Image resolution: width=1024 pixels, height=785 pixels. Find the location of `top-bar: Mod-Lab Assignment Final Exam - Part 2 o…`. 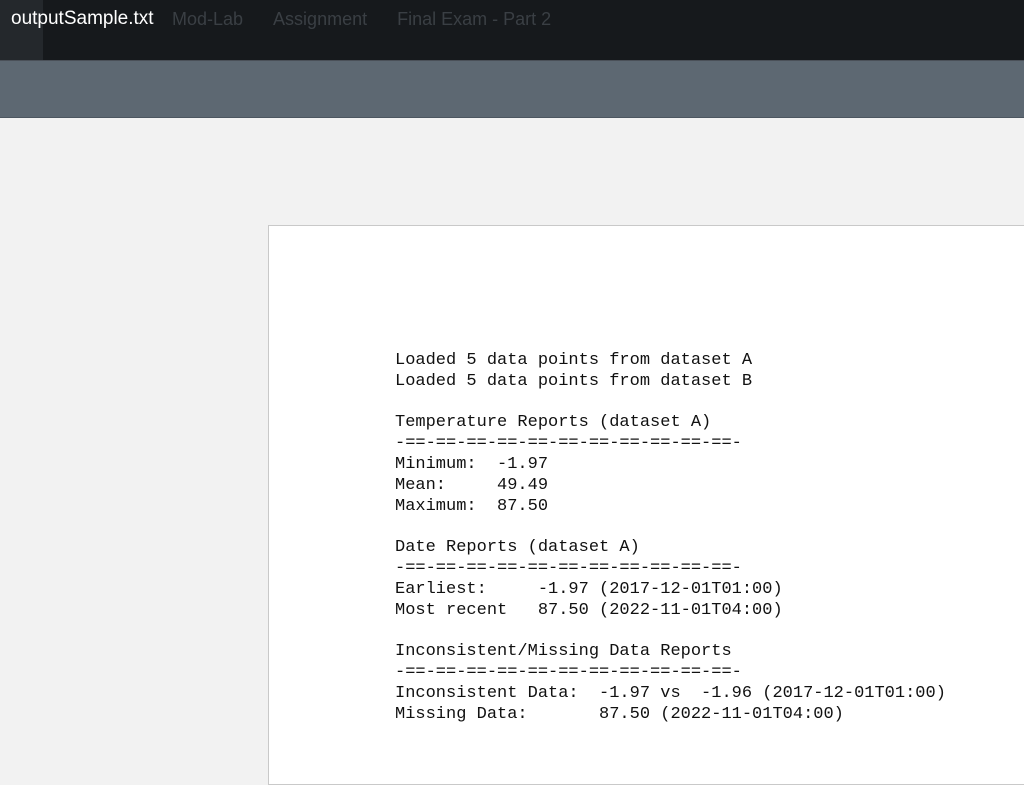

top-bar: Mod-Lab Assignment Final Exam - Part 2 o… is located at coordinates (512, 30).